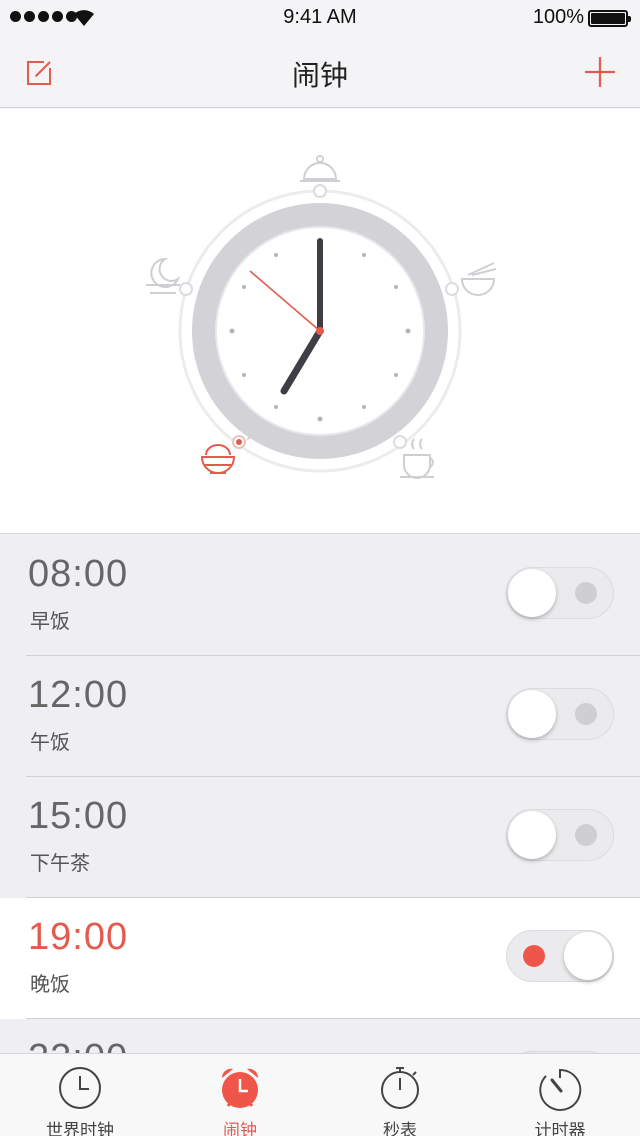 This screenshot has width=640, height=1136. I want to click on noodle-bowl-icon, so click(478, 279).